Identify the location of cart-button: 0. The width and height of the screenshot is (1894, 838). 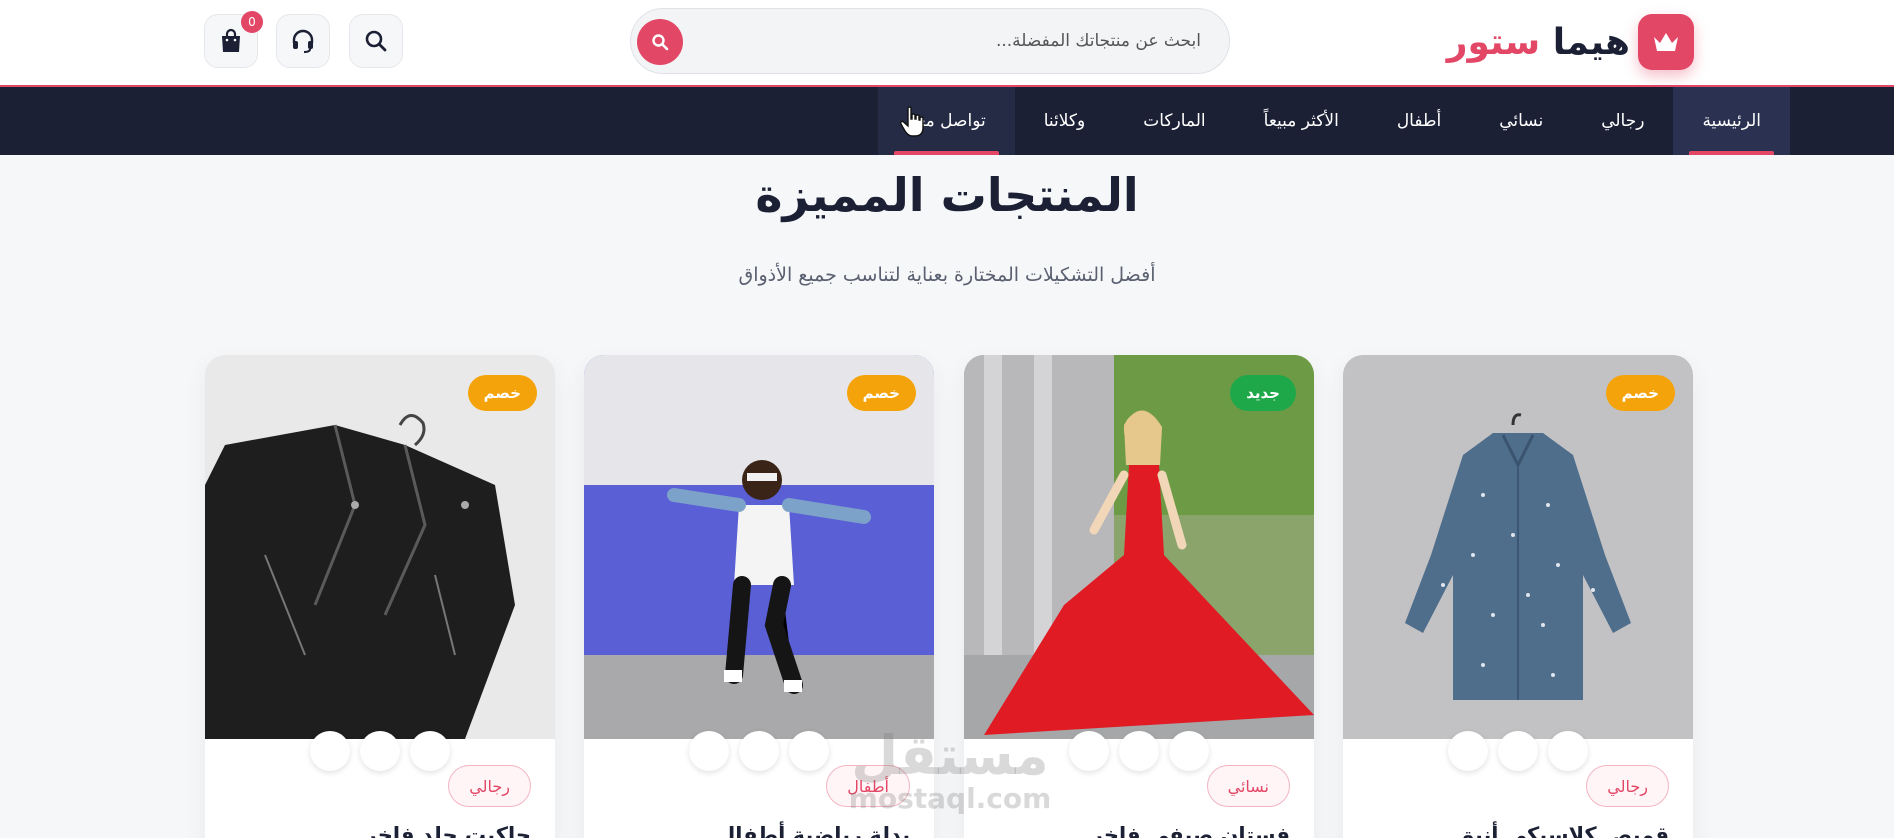
(233, 39).